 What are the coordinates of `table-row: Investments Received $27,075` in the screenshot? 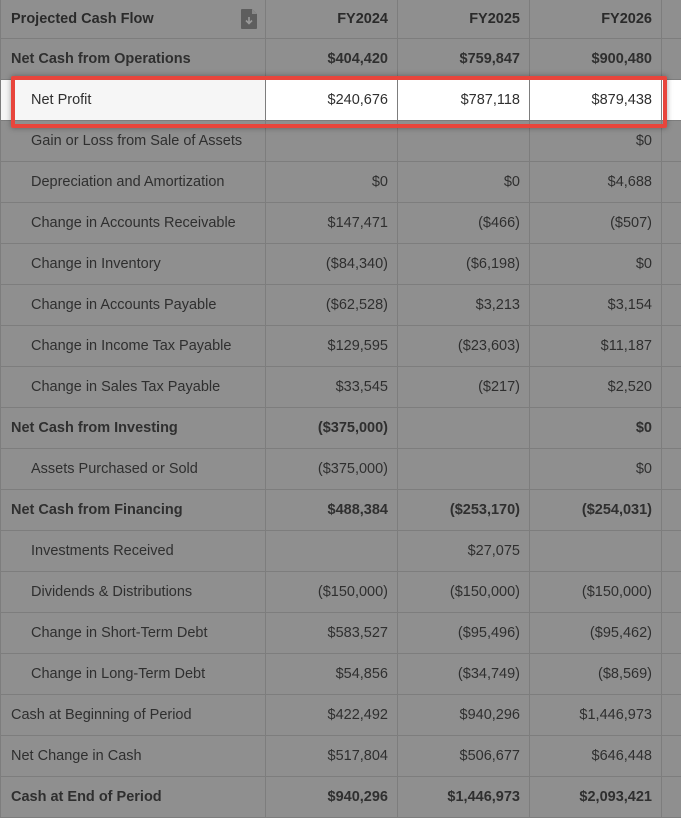 It's located at (340, 551).